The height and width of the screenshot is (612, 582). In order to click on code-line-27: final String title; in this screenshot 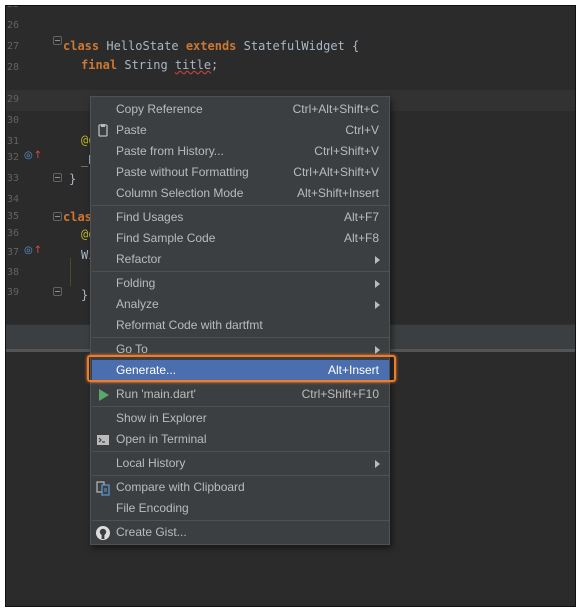, I will do `click(150, 65)`.